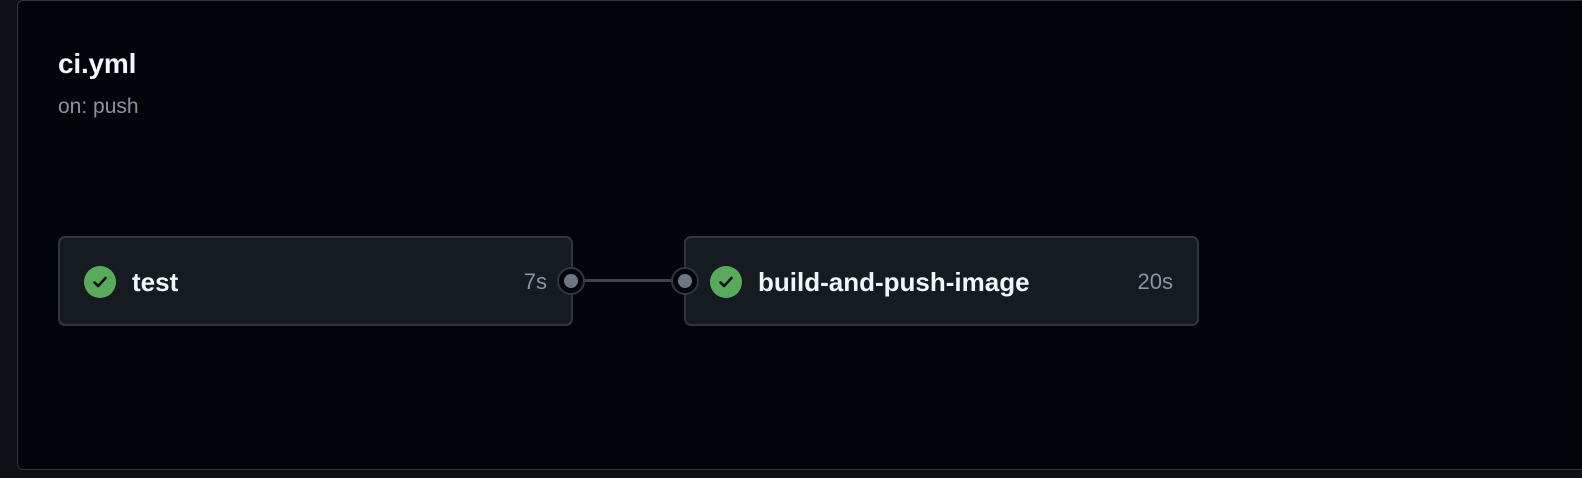 This screenshot has width=1582, height=478. Describe the element at coordinates (1155, 281) in the screenshot. I see `job-duration: 20s` at that location.